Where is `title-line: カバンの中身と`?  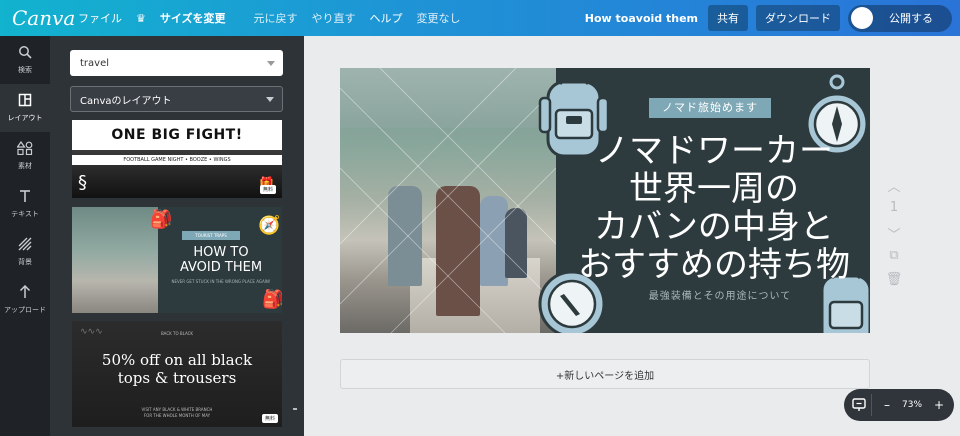 title-line: カバンの中身と is located at coordinates (714, 227).